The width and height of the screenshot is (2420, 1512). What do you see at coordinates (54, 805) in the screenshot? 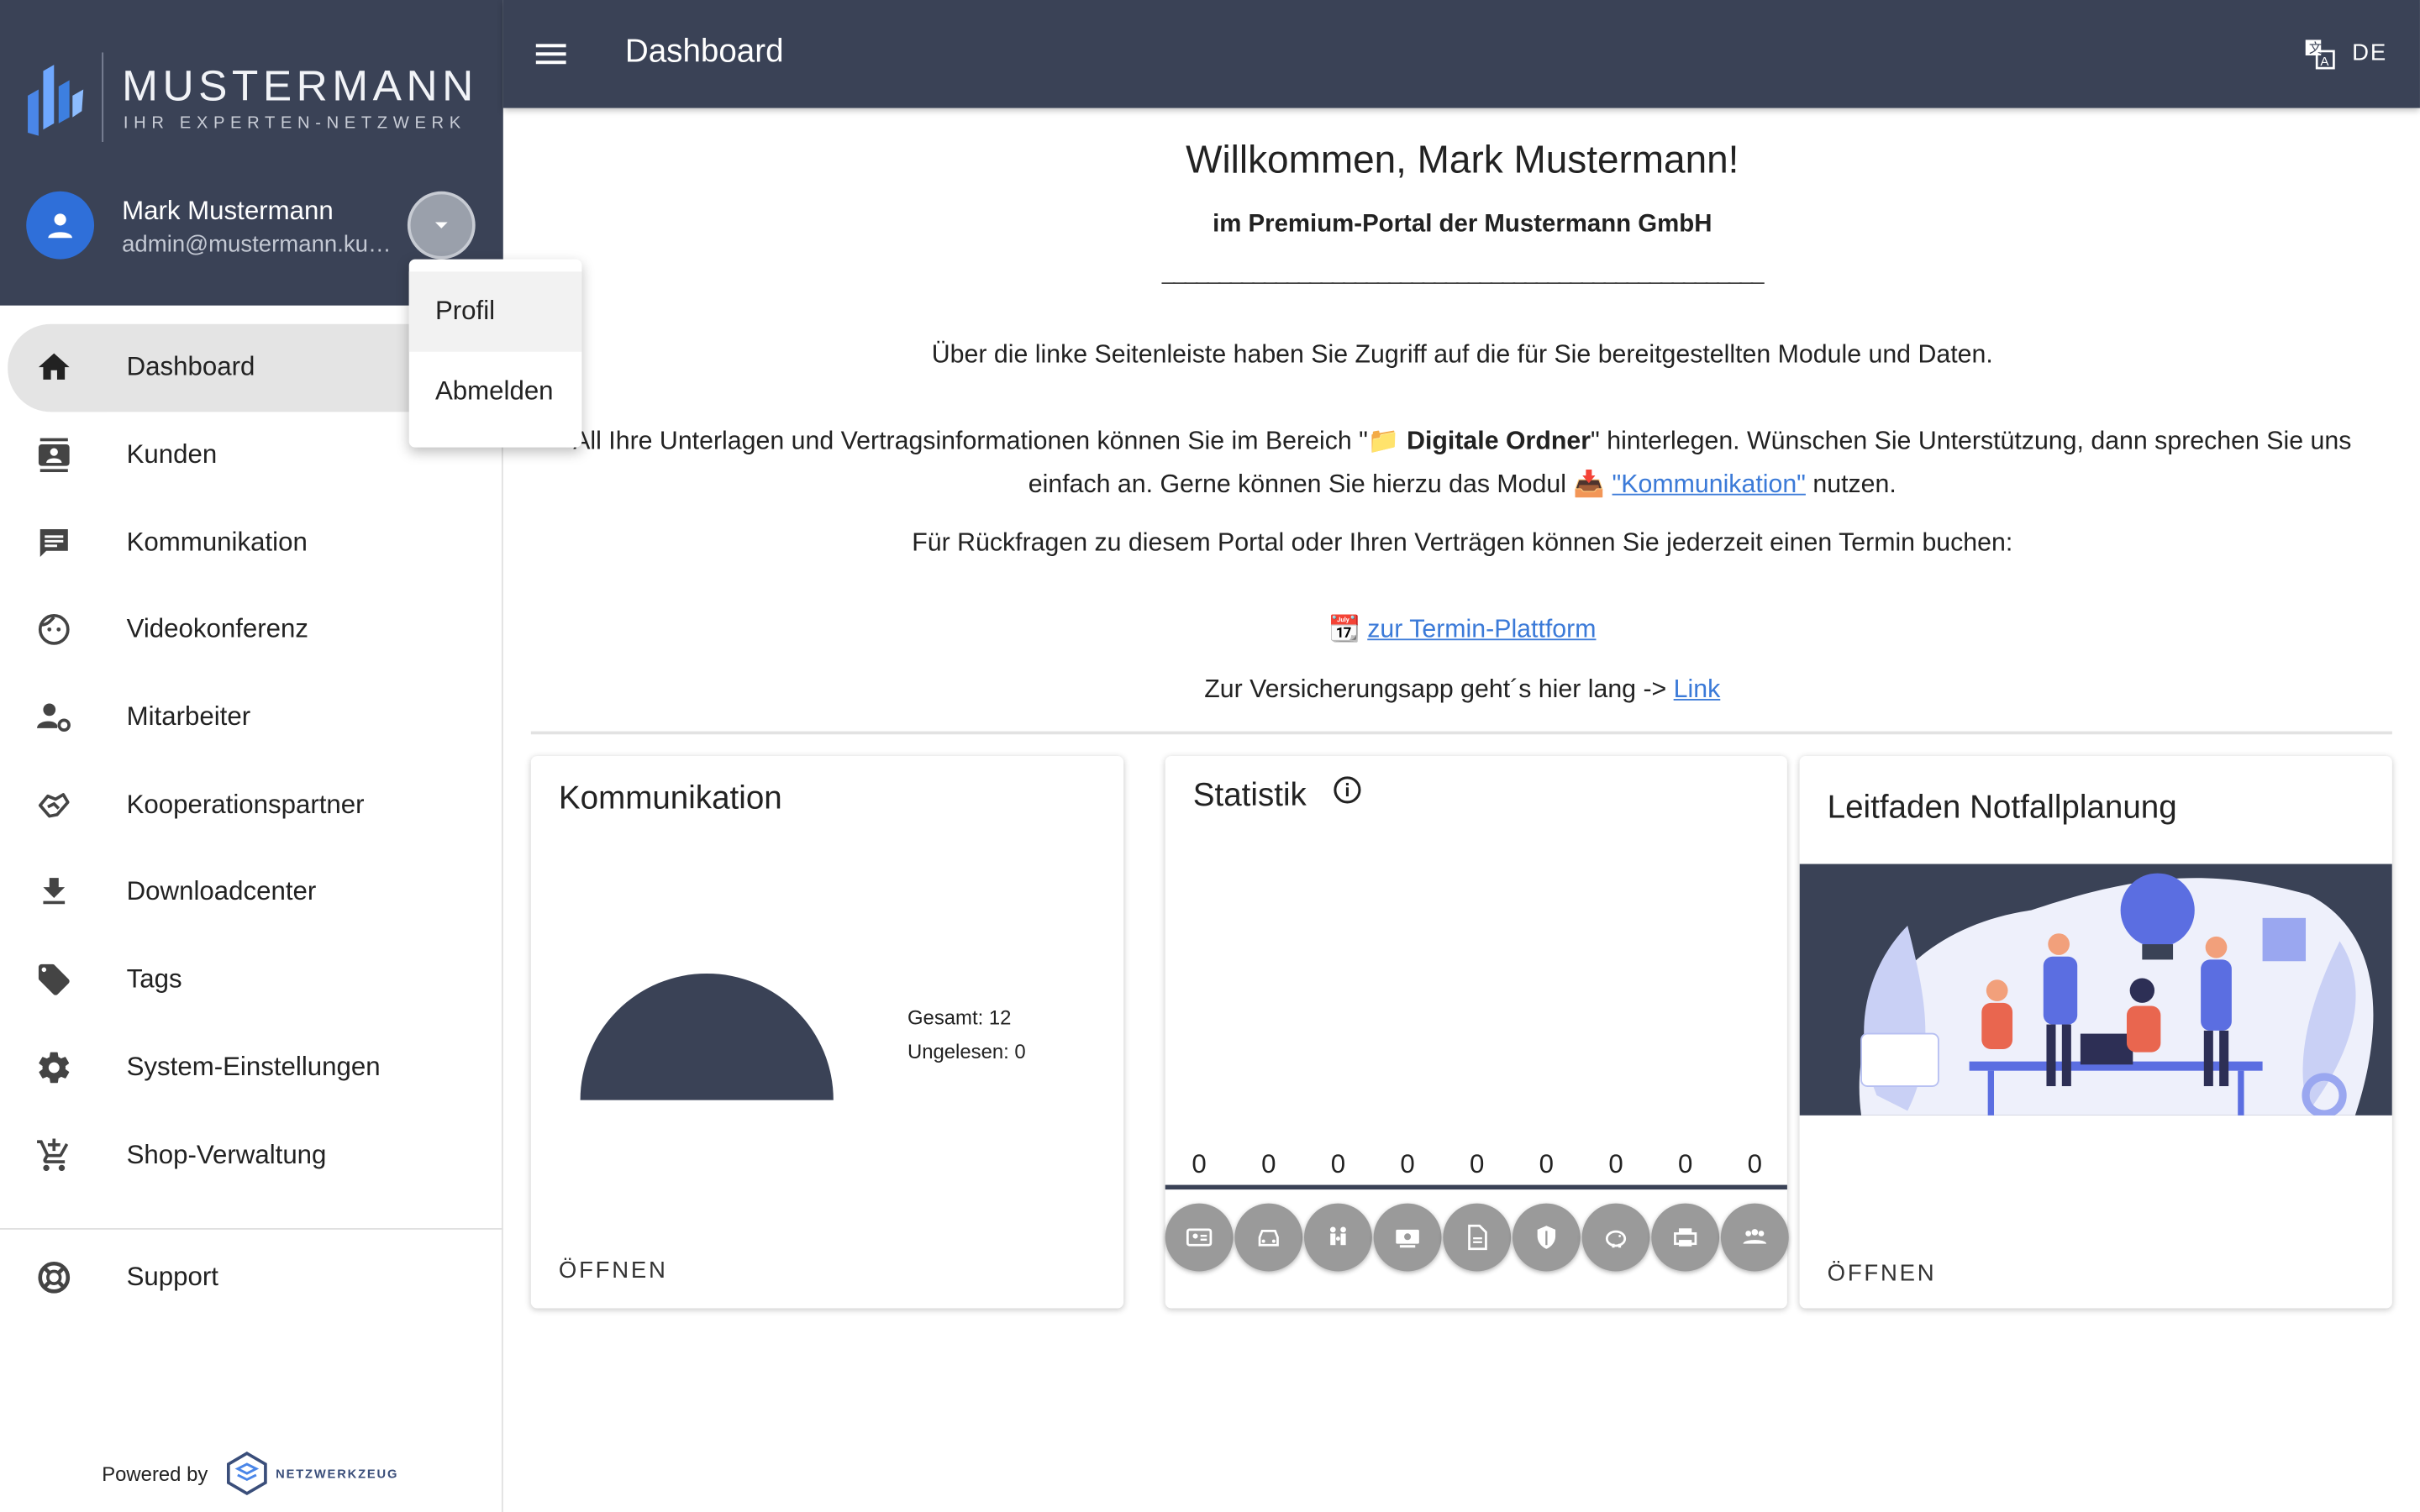
I see `handshake-icon` at bounding box center [54, 805].